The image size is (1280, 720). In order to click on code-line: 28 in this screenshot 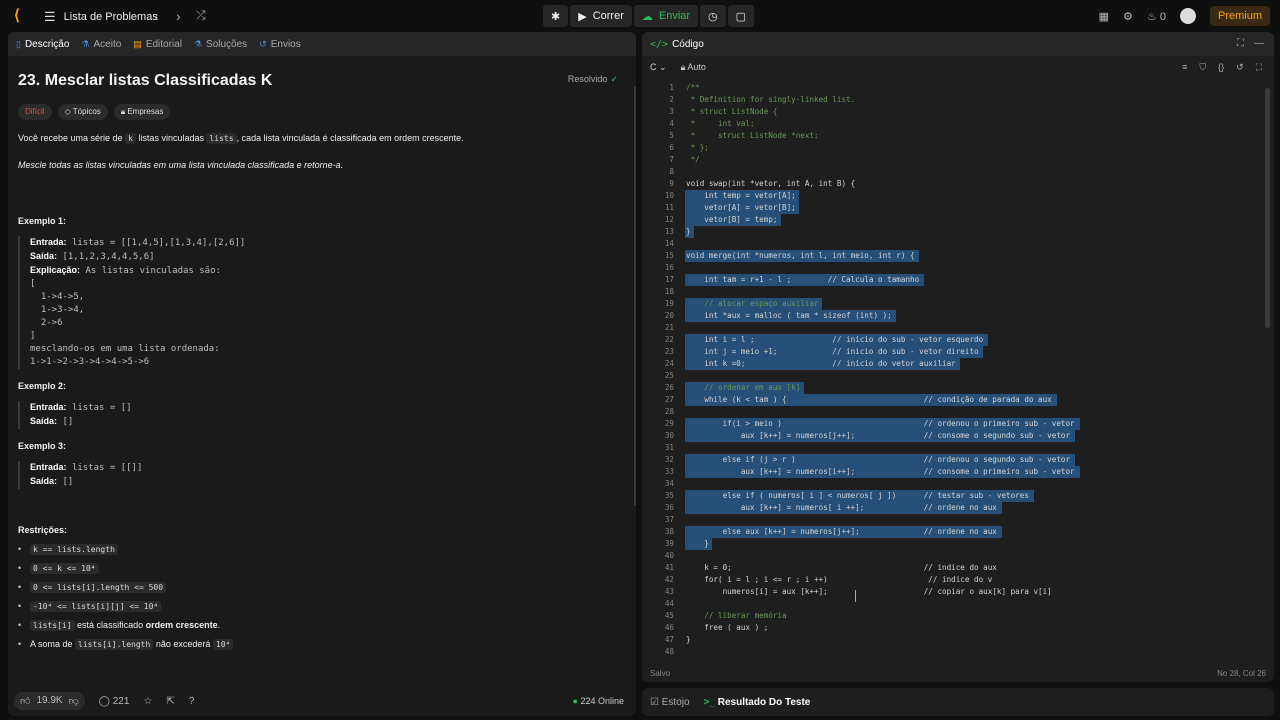, I will do `click(952, 412)`.